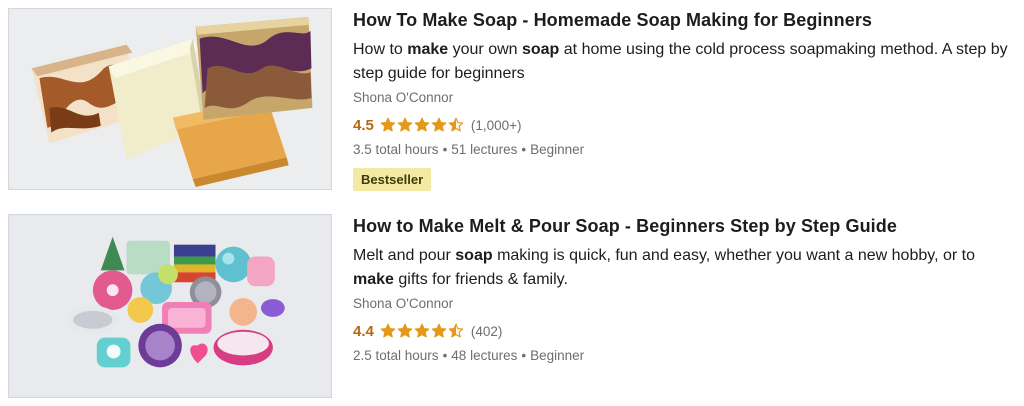  What do you see at coordinates (396, 355) in the screenshot?
I see `total-hours: 2.5 total hours` at bounding box center [396, 355].